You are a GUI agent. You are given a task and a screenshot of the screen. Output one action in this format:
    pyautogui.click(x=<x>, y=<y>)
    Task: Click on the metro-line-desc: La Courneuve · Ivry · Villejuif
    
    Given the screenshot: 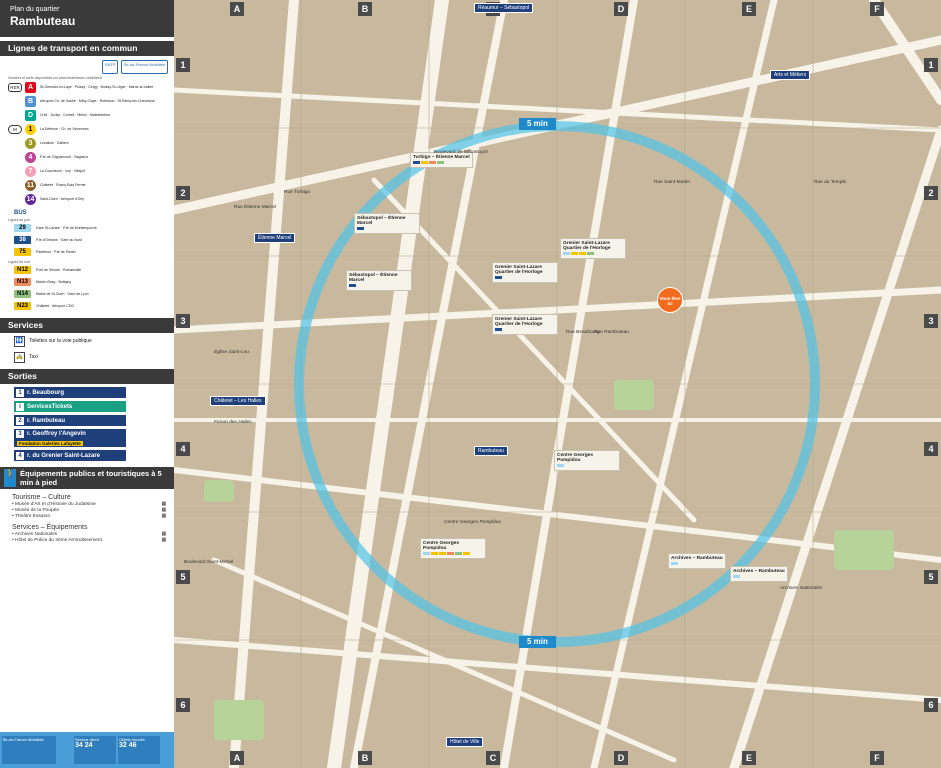 What is the action you would take?
    pyautogui.click(x=62, y=170)
    